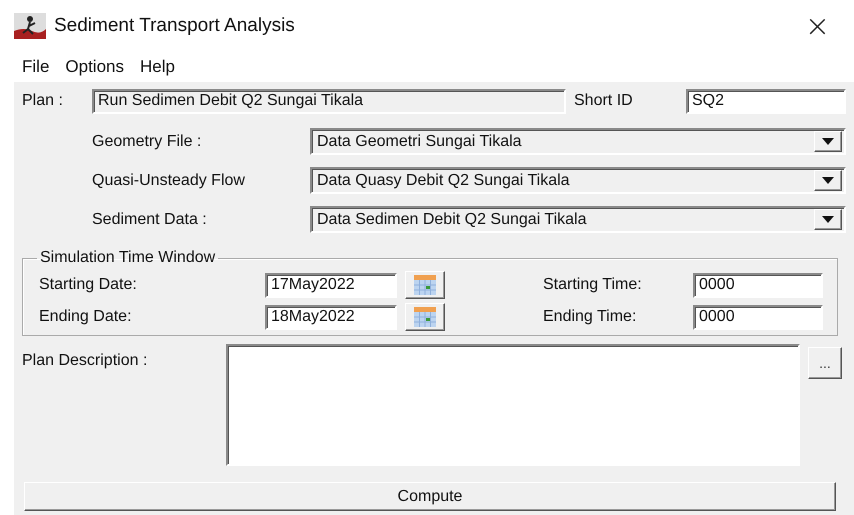 The width and height of the screenshot is (854, 515). Describe the element at coordinates (147, 141) in the screenshot. I see `selector-label: Geometry File :` at that location.